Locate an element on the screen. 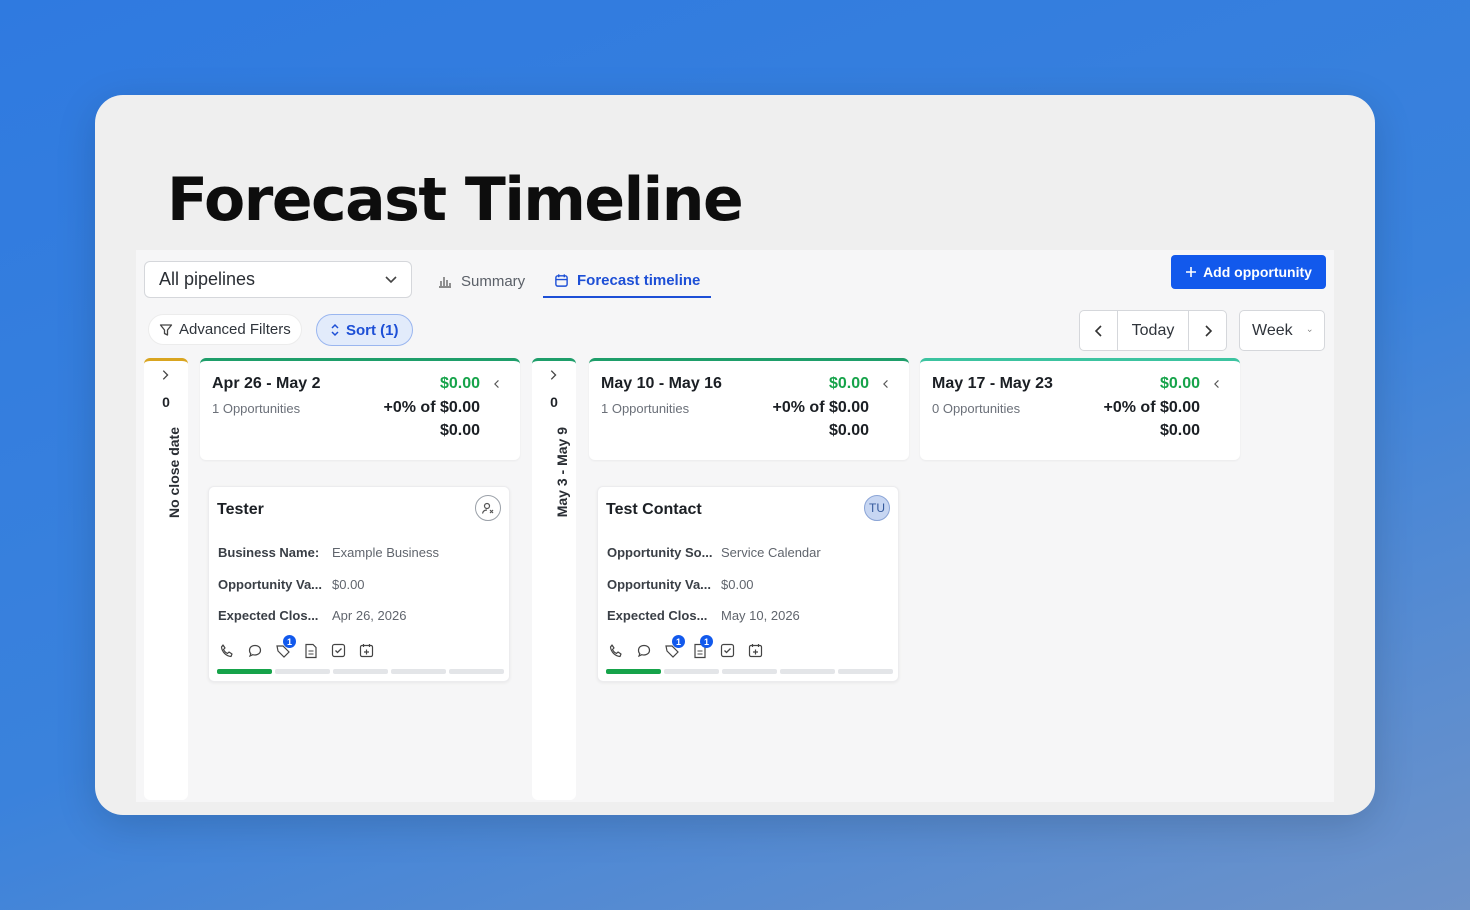  advanced-filters-button: Advanced Filters is located at coordinates (225, 329).